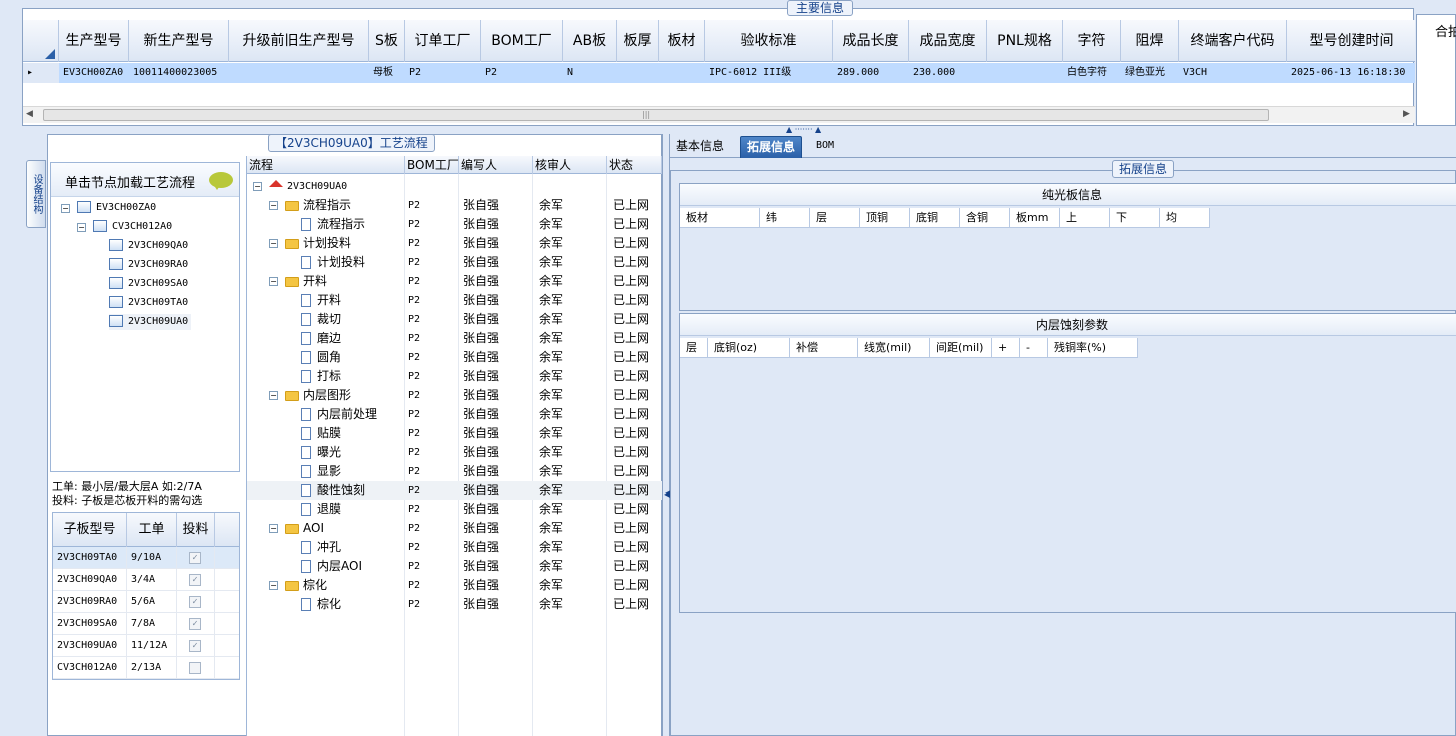 This screenshot has width=1456, height=736. I want to click on table-row: 2V3CH09TA0 9/10A ✓, so click(146, 558).